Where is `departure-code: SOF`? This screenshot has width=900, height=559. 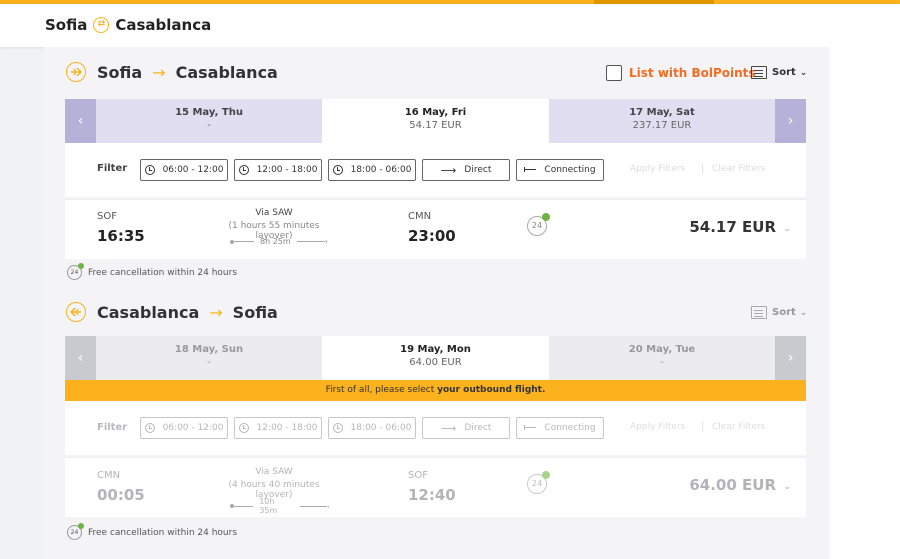 departure-code: SOF is located at coordinates (107, 216).